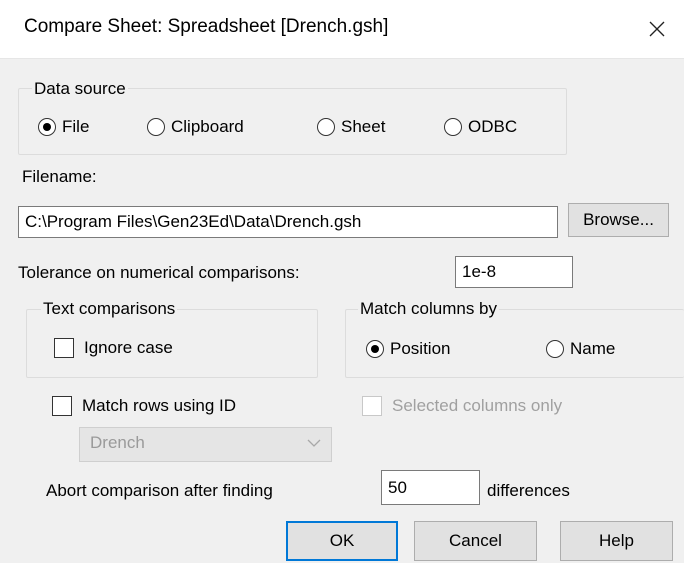 The height and width of the screenshot is (563, 684). I want to click on selected-columns-box, so click(372, 406).